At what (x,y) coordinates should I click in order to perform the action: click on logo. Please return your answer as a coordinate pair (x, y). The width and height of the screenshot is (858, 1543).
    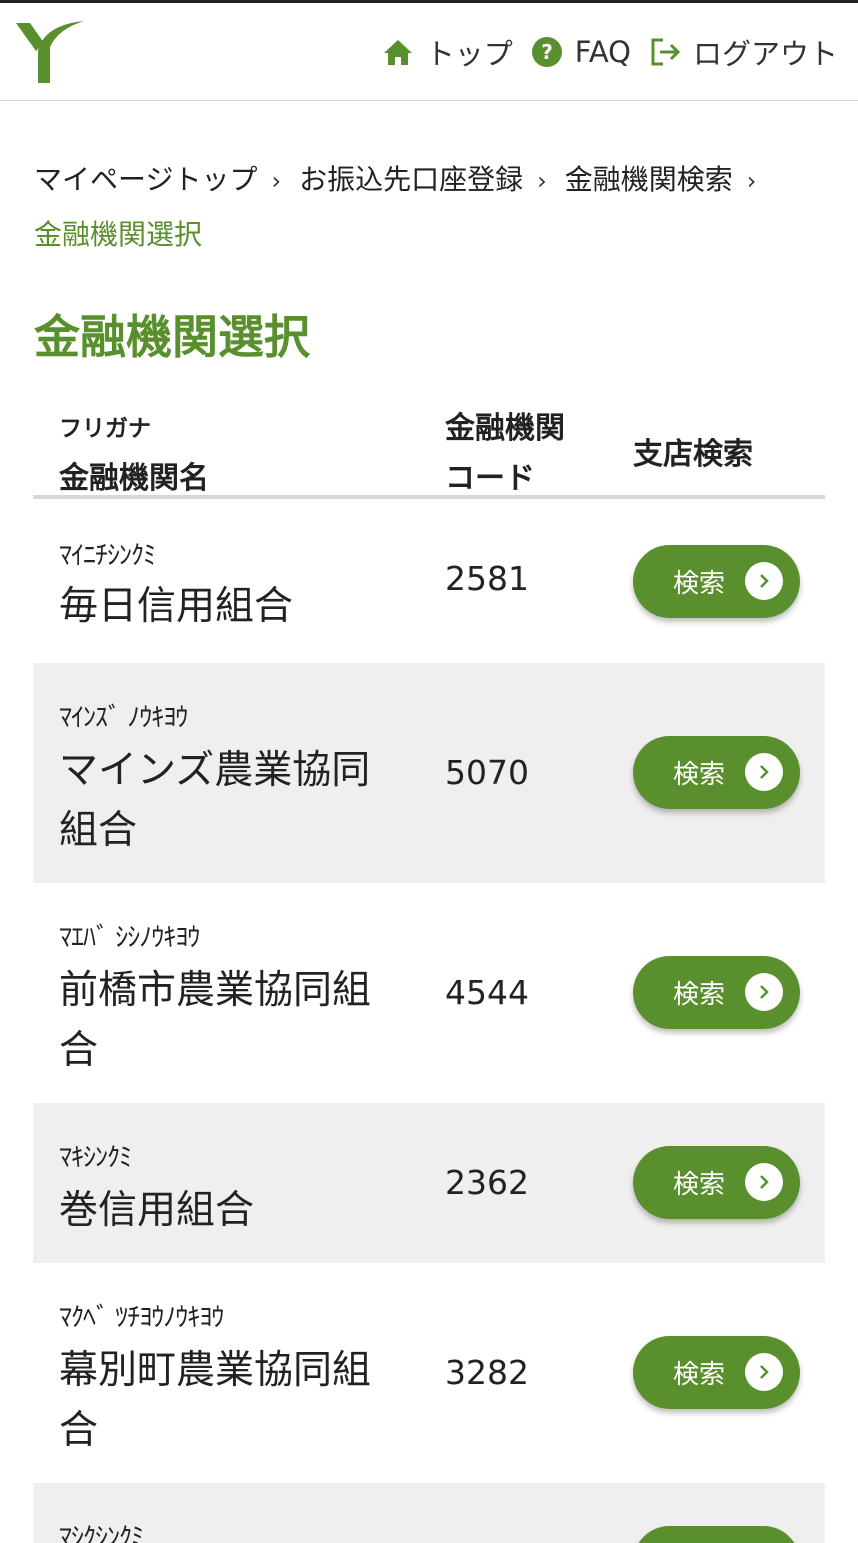
    Looking at the image, I should click on (50, 50).